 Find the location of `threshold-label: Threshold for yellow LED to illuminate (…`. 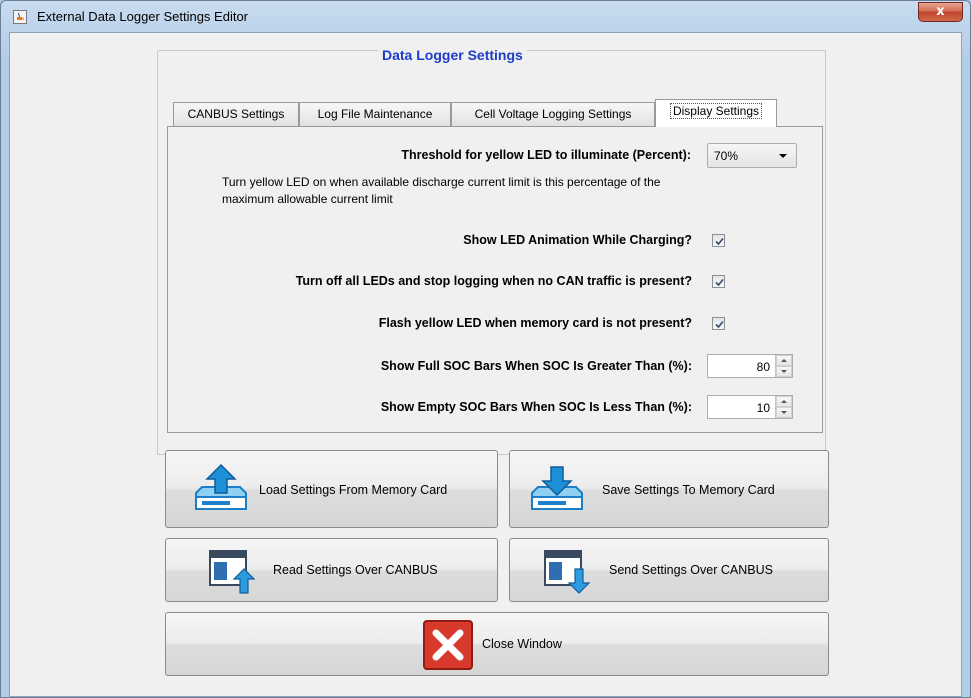

threshold-label: Threshold for yellow LED to illuminate (… is located at coordinates (546, 155).